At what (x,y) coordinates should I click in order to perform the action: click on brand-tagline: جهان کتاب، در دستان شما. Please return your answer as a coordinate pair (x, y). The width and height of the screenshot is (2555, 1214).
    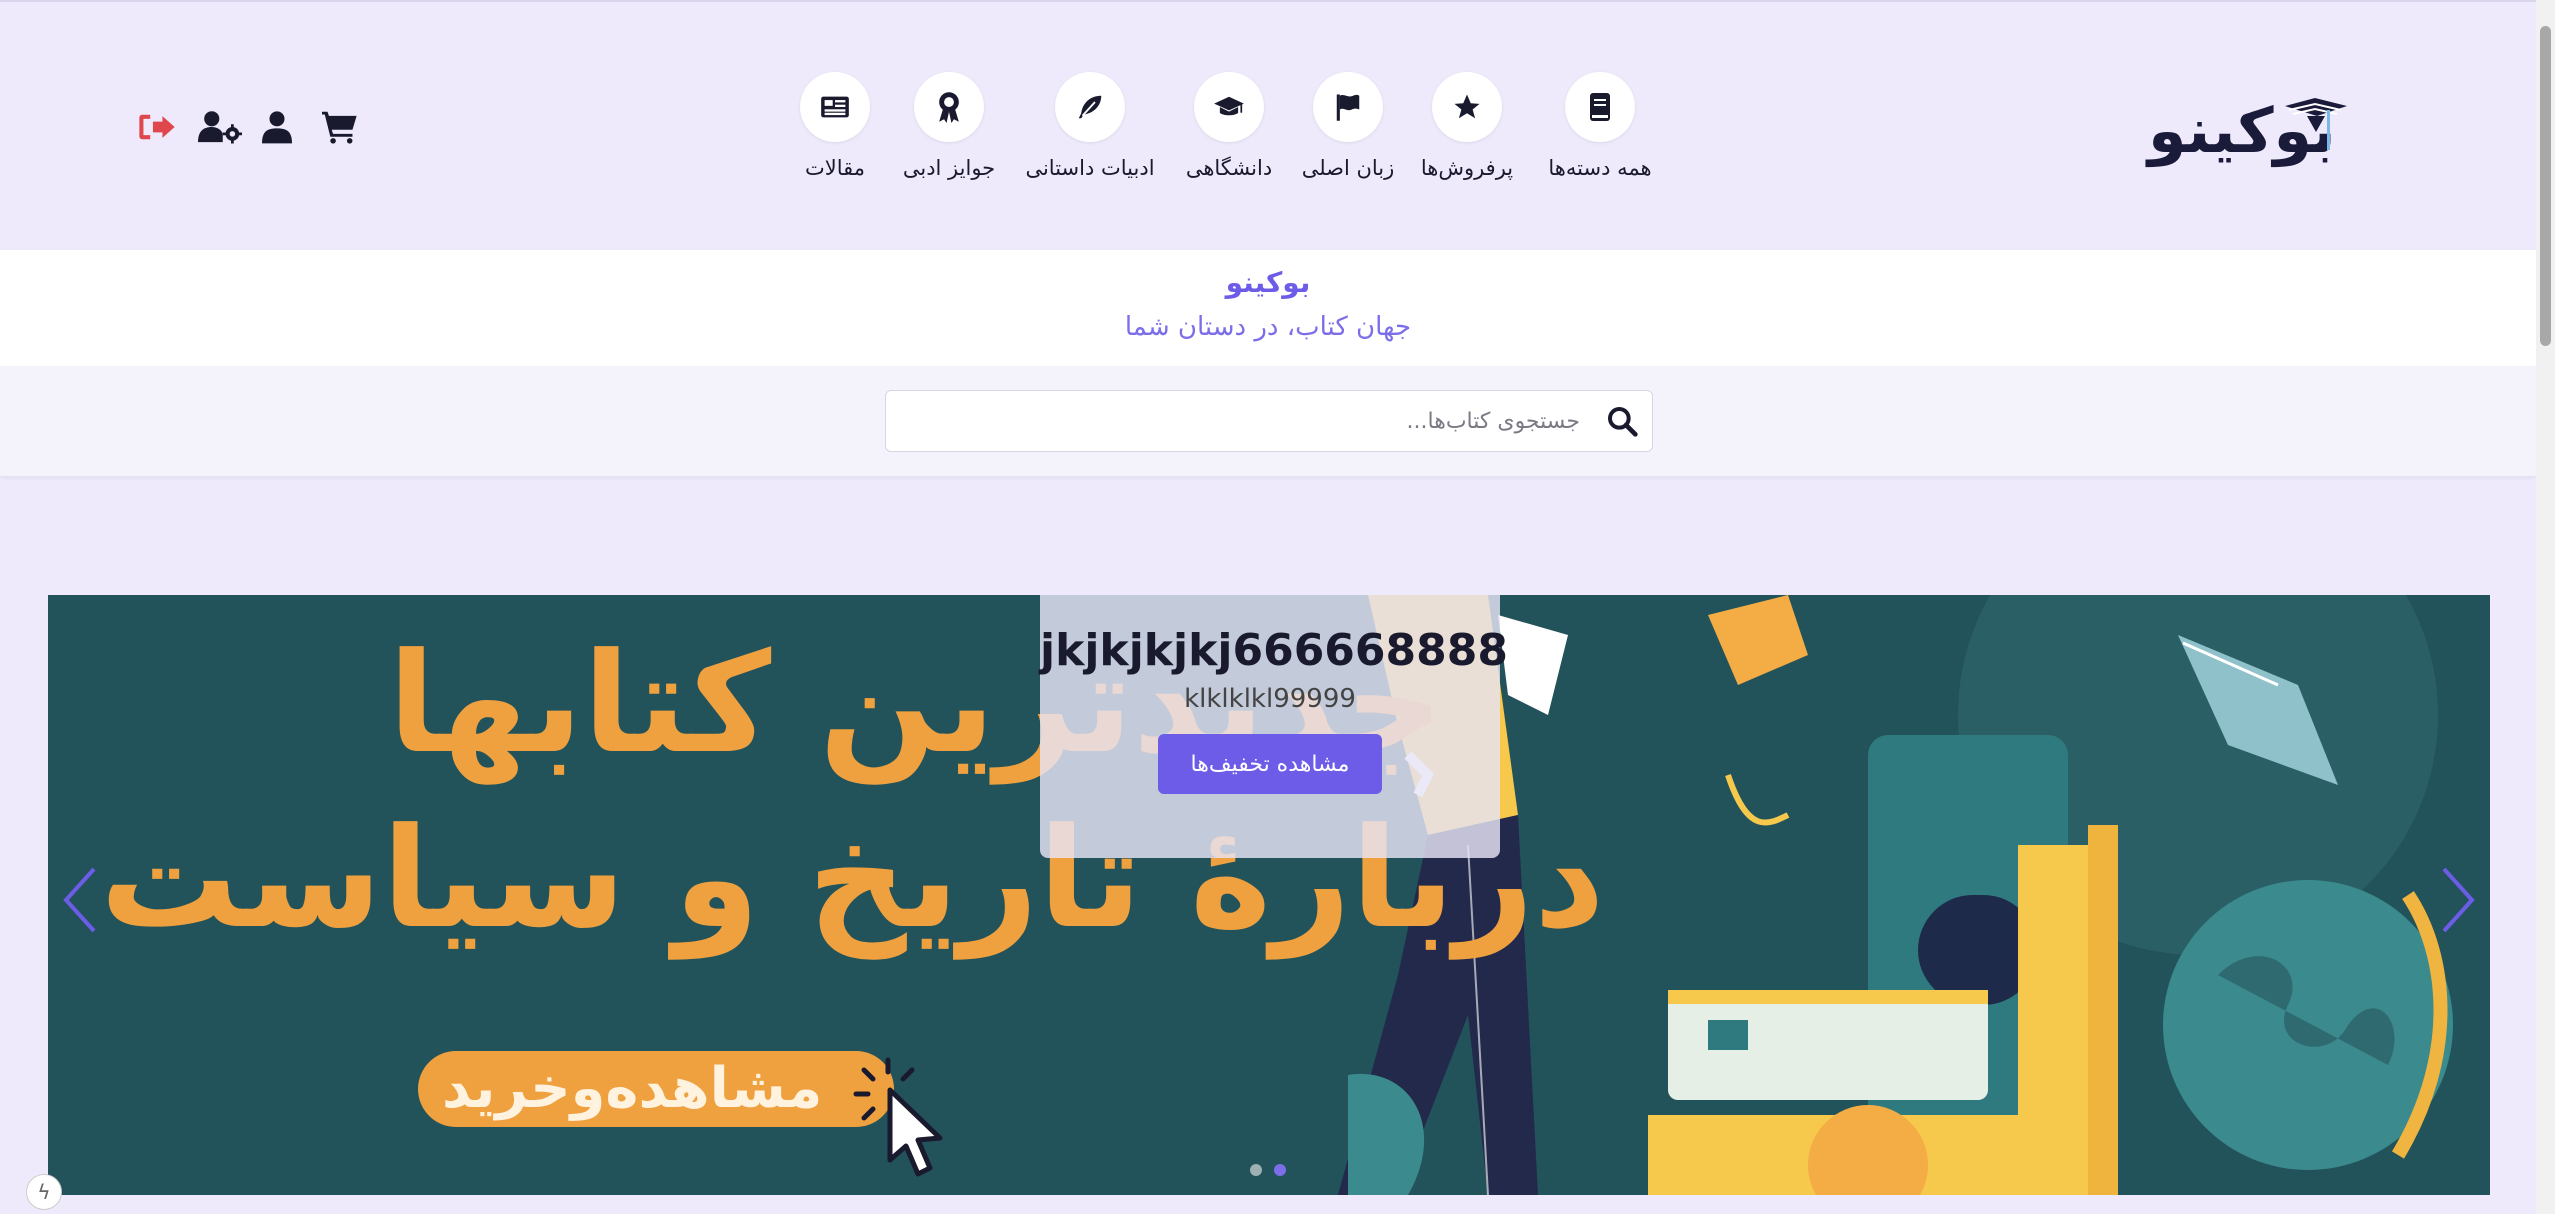
    Looking at the image, I should click on (1268, 327).